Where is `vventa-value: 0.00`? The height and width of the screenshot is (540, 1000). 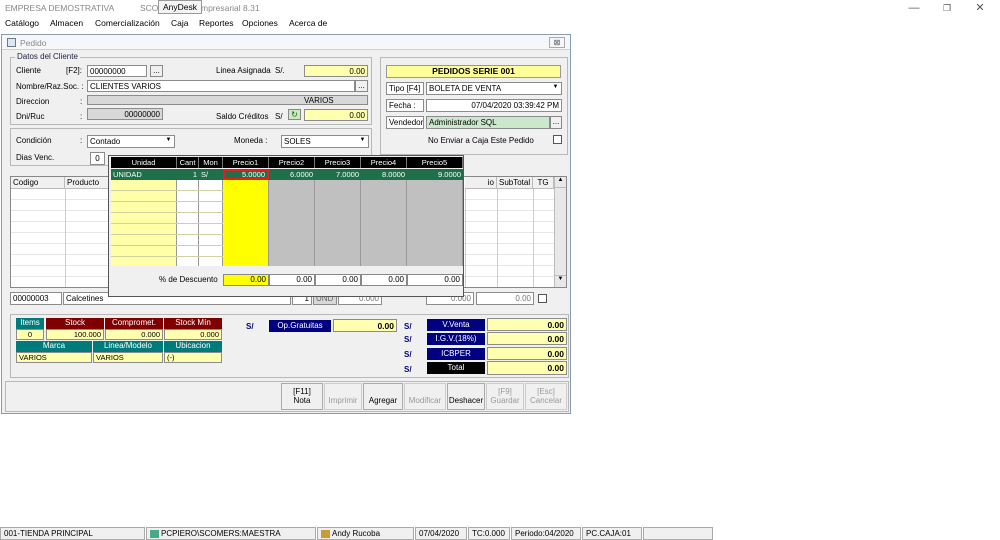 vventa-value: 0.00 is located at coordinates (527, 324).